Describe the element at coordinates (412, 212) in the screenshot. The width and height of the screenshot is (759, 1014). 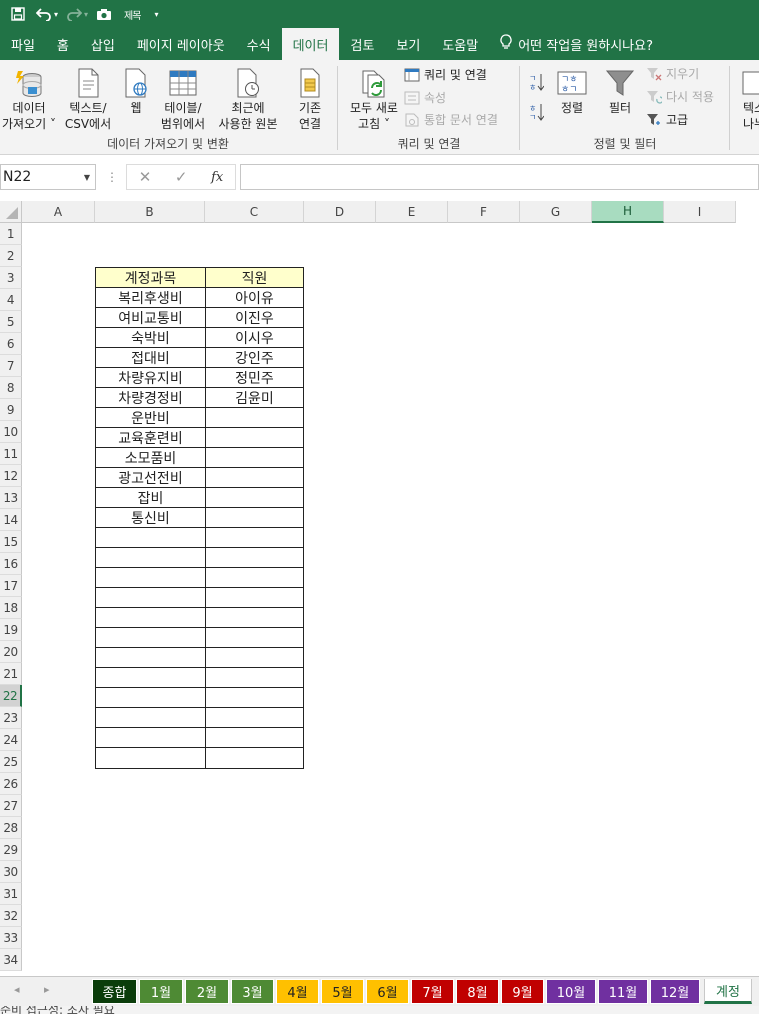
I see `column-header-e: E` at that location.